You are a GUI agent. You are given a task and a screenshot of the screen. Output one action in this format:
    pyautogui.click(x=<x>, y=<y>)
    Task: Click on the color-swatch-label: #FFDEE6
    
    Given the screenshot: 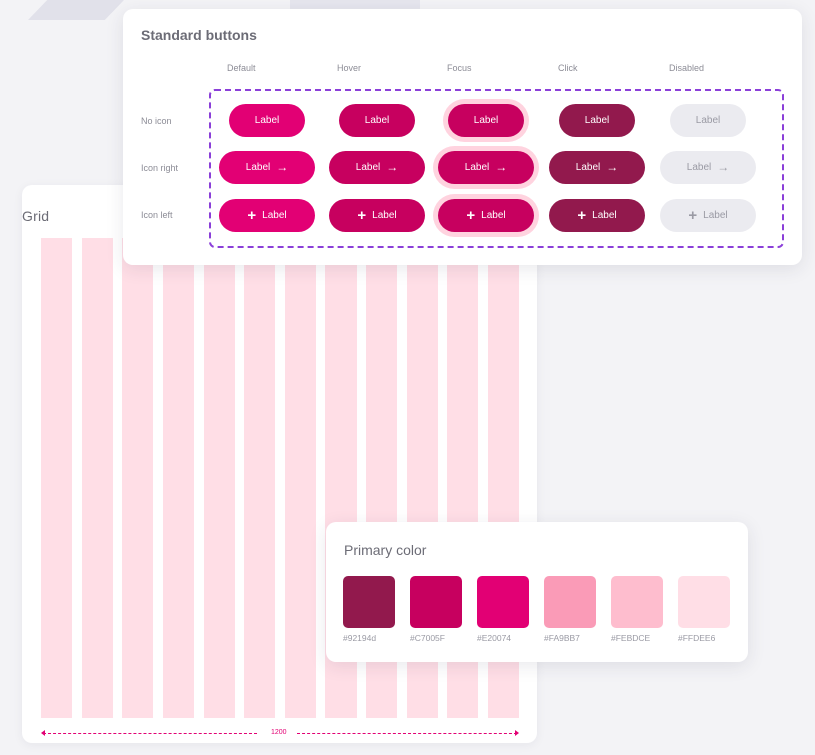 What is the action you would take?
    pyautogui.click(x=697, y=638)
    